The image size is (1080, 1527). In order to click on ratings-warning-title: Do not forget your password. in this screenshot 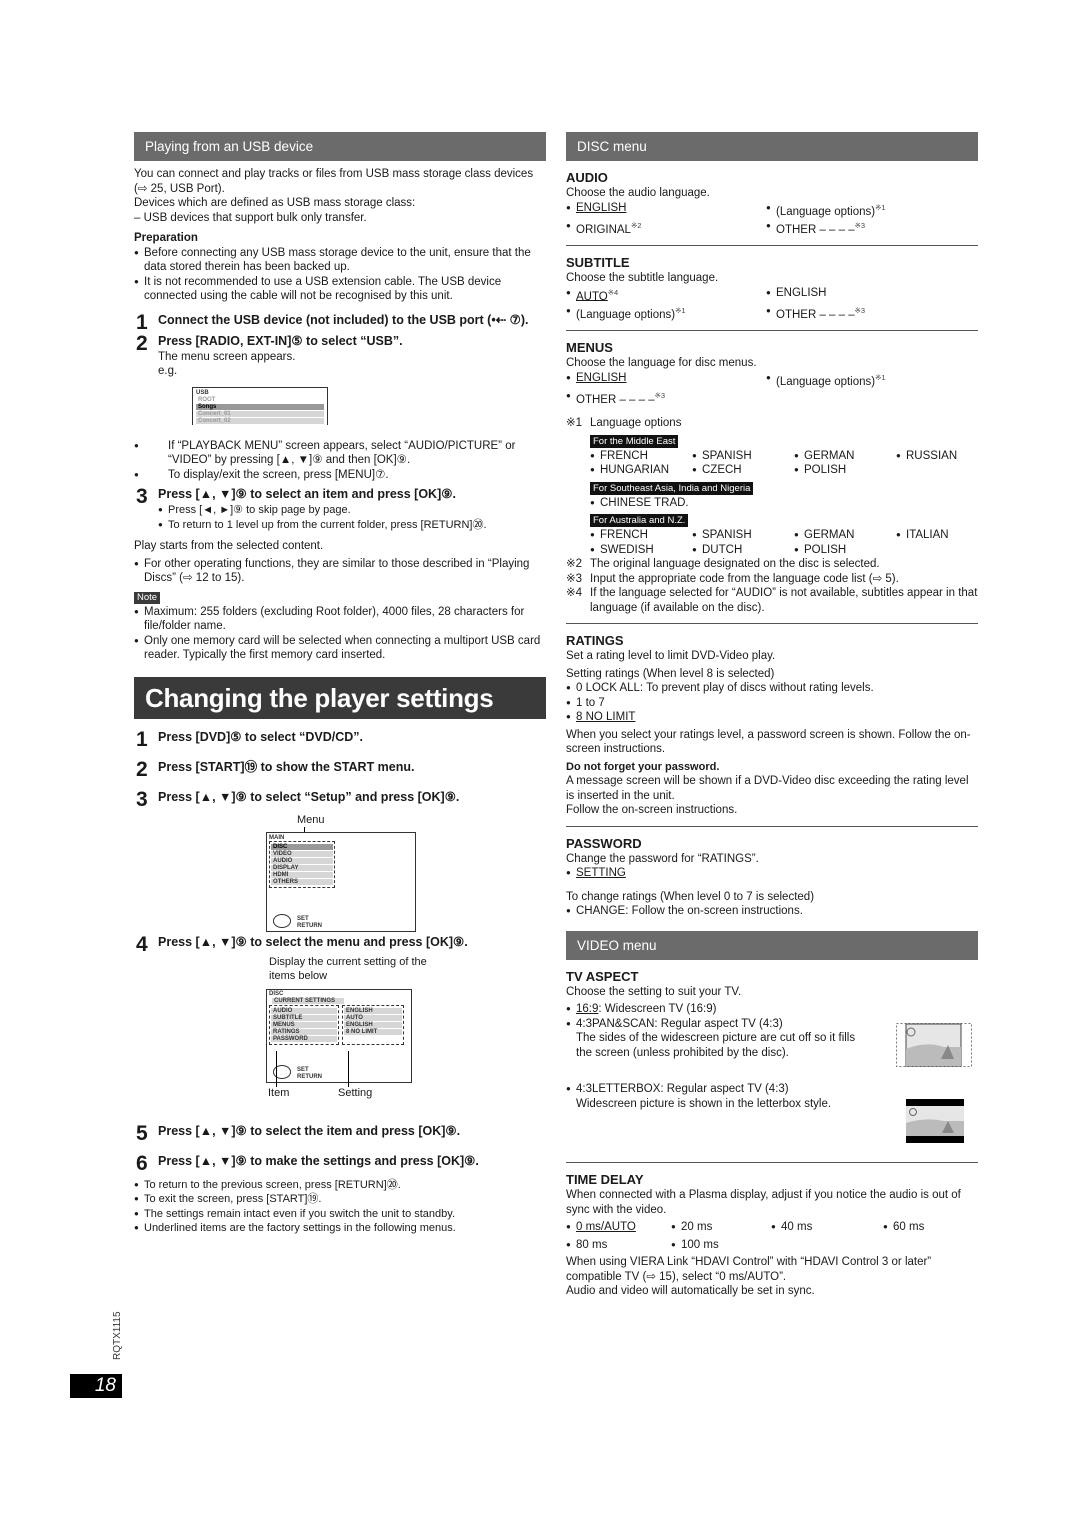, I will do `click(643, 766)`.